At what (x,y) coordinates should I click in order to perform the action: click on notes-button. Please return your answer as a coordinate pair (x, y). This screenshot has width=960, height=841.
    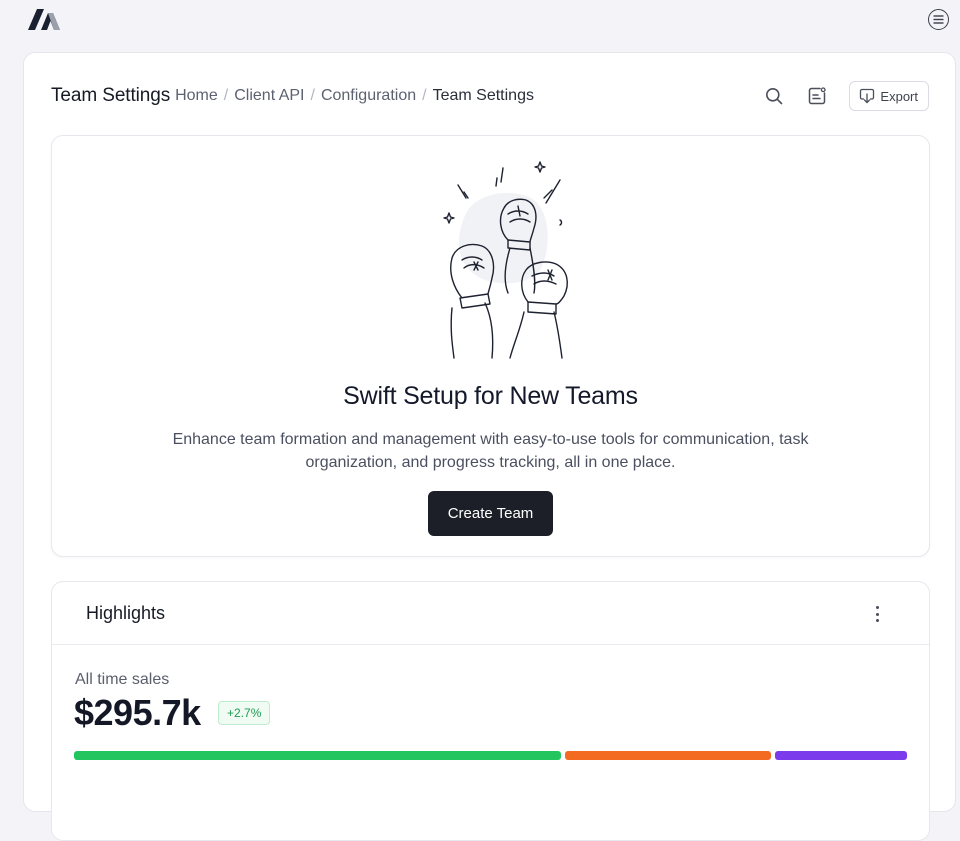
    Looking at the image, I should click on (817, 96).